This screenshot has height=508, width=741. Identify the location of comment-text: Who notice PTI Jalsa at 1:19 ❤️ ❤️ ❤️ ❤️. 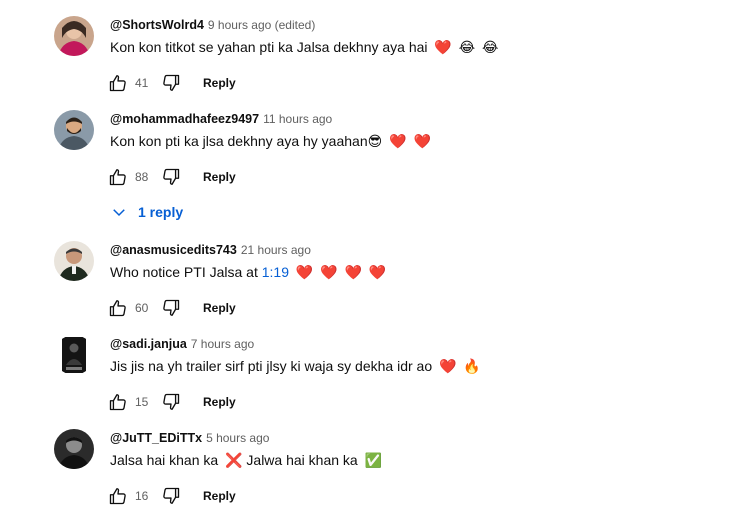
(248, 272).